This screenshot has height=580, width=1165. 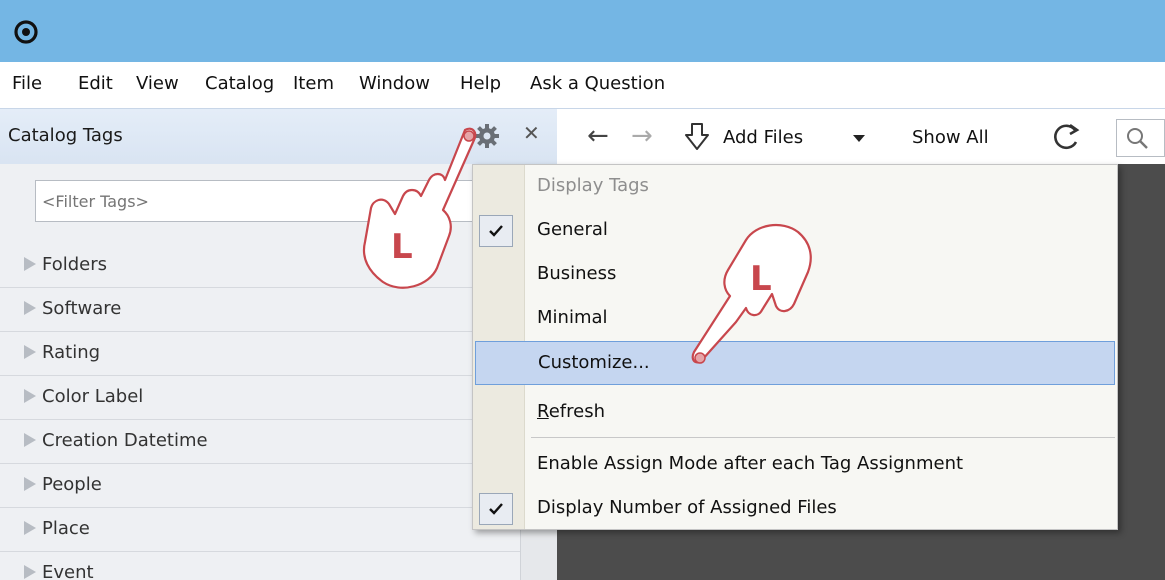 I want to click on arrow-right-icon: →, so click(x=642, y=136).